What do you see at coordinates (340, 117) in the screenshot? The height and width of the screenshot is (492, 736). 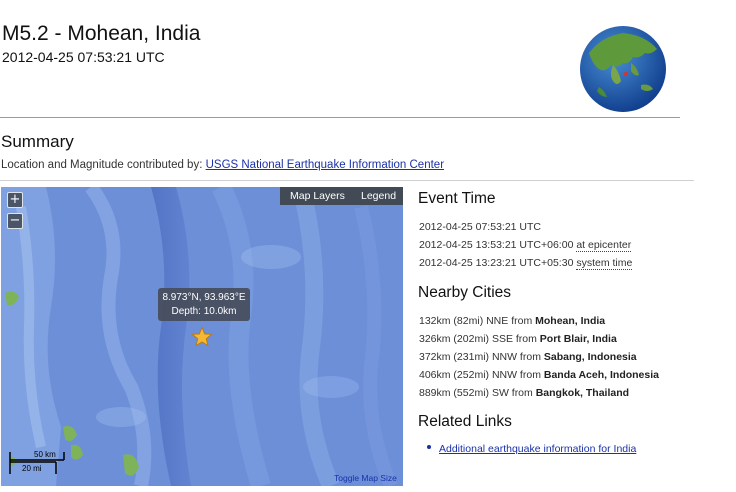 I see `header-divider` at bounding box center [340, 117].